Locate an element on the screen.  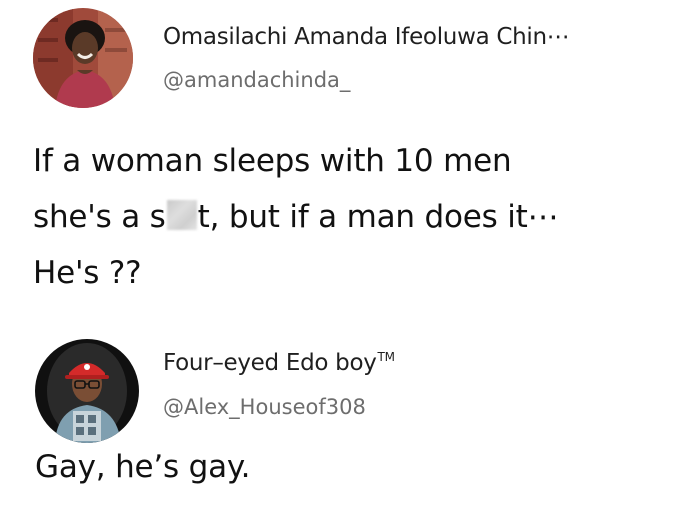
post-body-line-1: Gay, he’s gay. is located at coordinates (143, 467).